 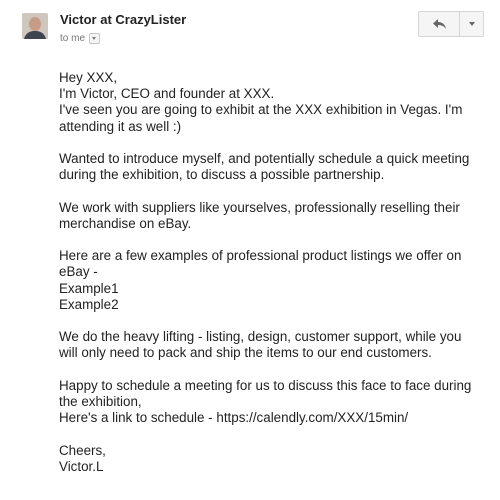 I want to click on more-options-button, so click(x=471, y=24).